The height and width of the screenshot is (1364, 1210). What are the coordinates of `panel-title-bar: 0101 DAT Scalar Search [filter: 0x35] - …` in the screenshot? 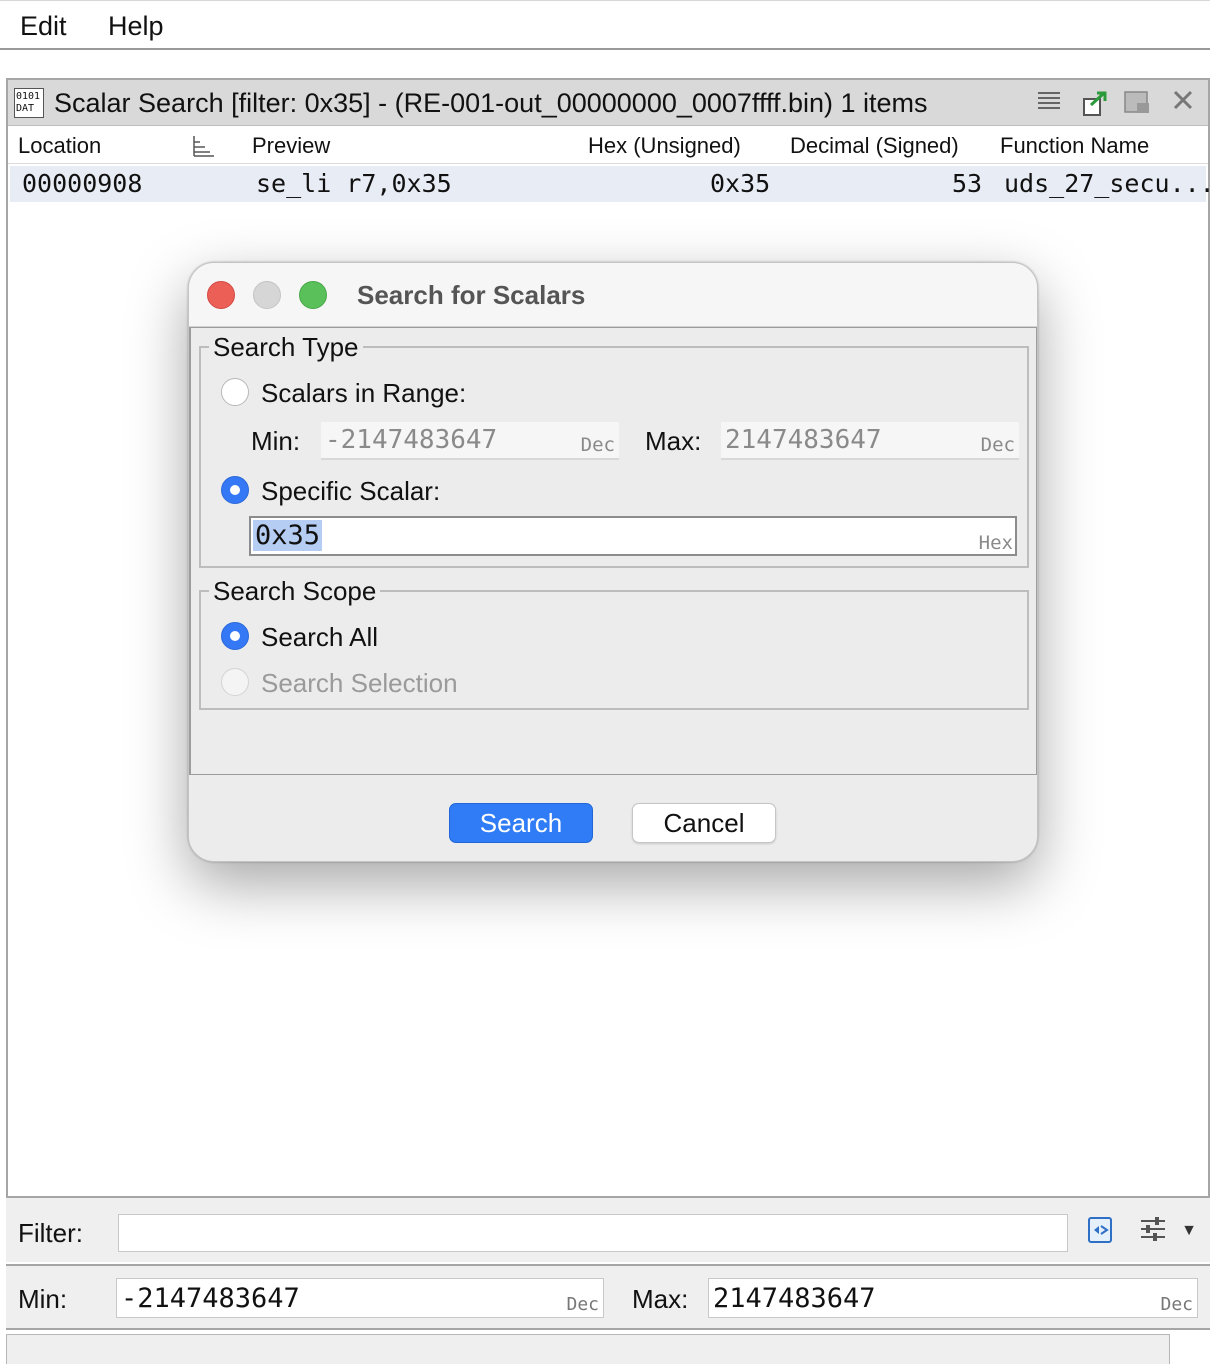 It's located at (608, 103).